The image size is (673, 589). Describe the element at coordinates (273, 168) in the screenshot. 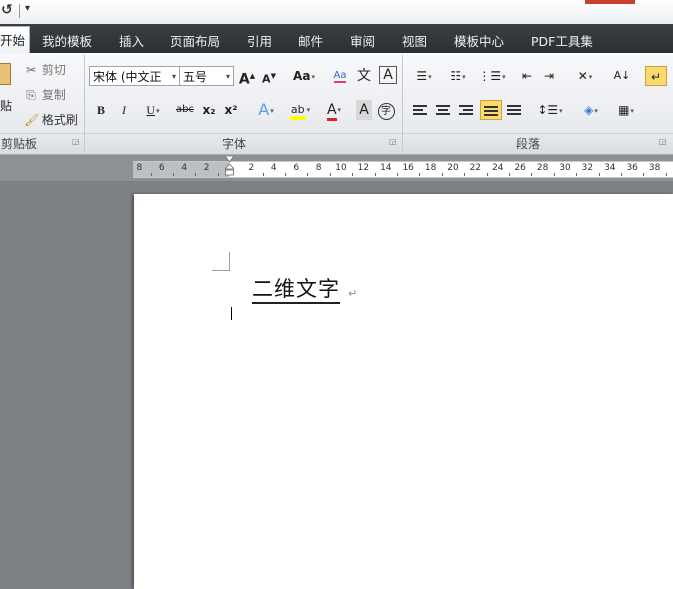

I see `ruler-label: 4` at that location.